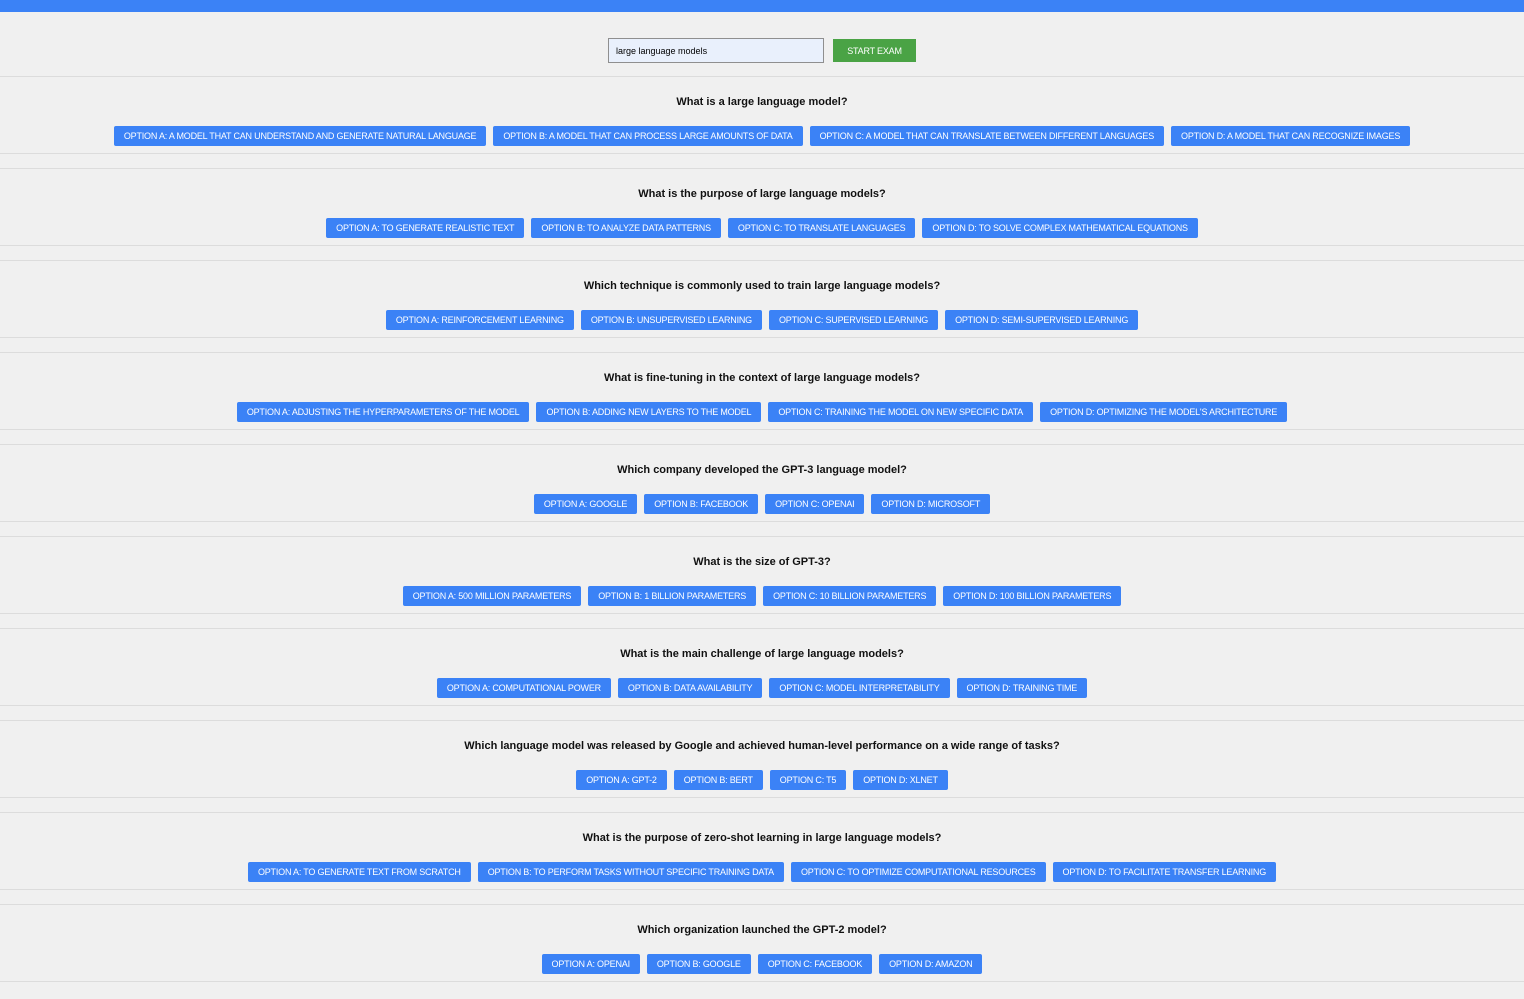 This screenshot has height=999, width=1524. What do you see at coordinates (874, 50) in the screenshot?
I see `start-exam-button: START EXAM` at bounding box center [874, 50].